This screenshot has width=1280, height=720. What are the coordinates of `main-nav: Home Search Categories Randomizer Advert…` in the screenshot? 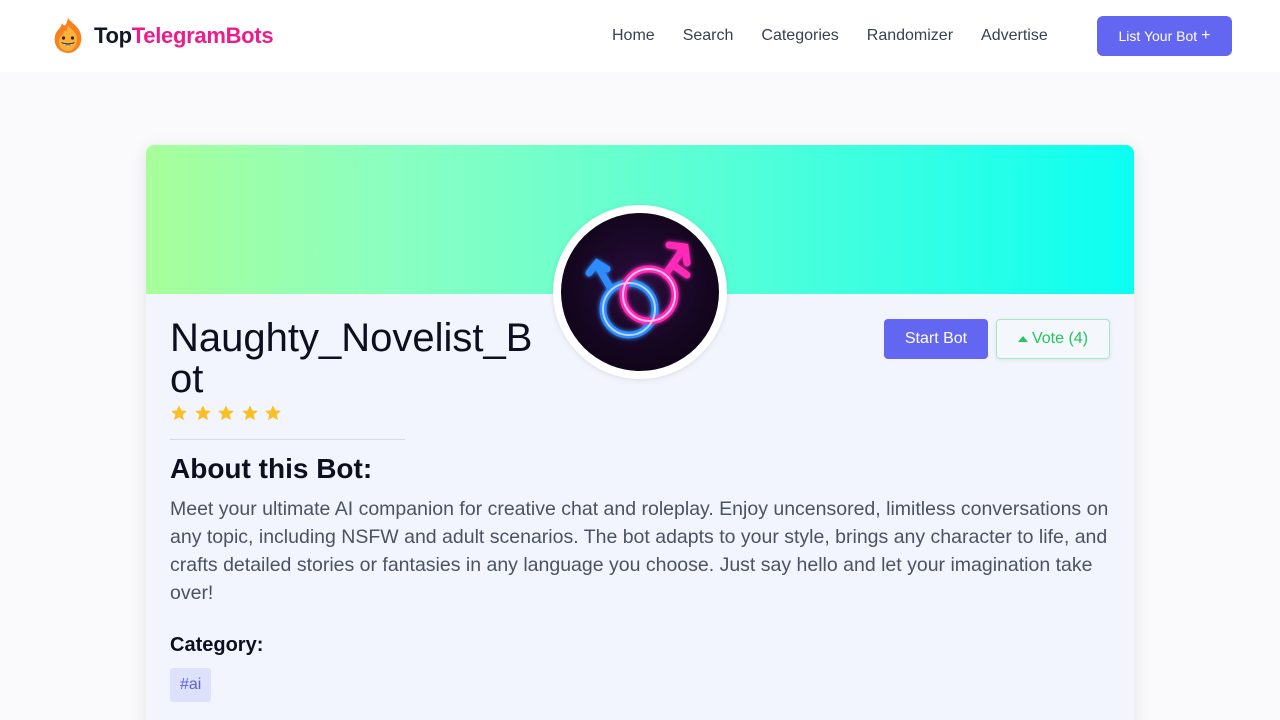 It's located at (830, 36).